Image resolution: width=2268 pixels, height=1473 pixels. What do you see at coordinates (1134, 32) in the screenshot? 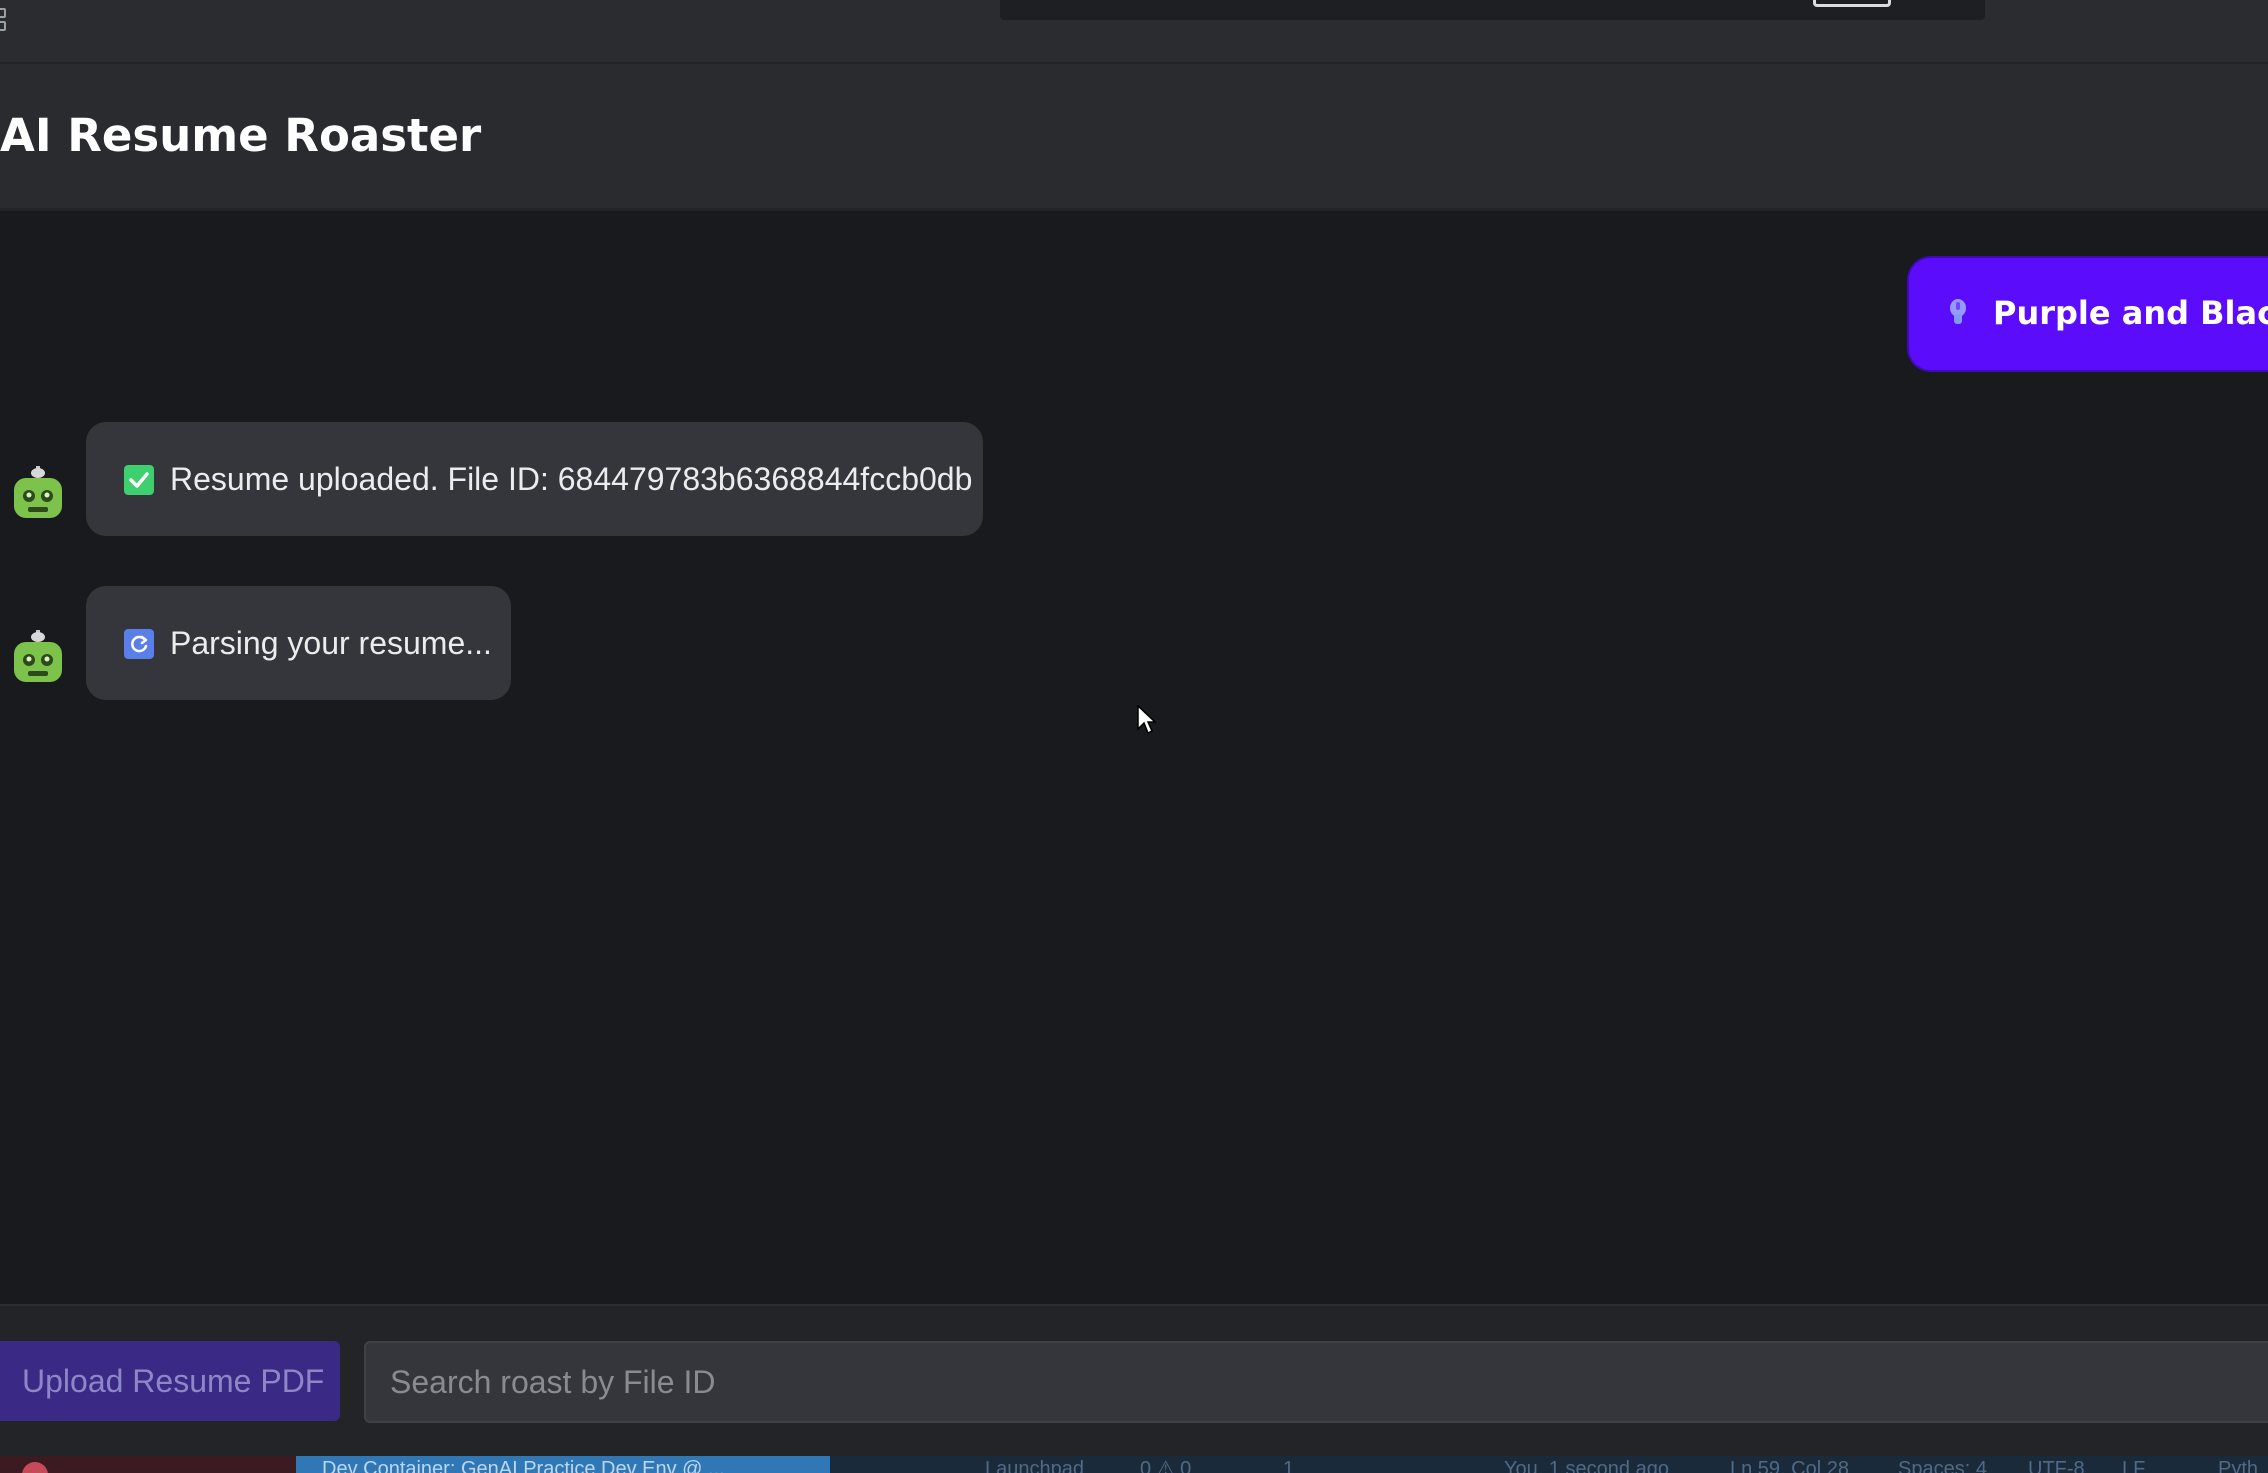
I see `browser-toolbar` at bounding box center [1134, 32].